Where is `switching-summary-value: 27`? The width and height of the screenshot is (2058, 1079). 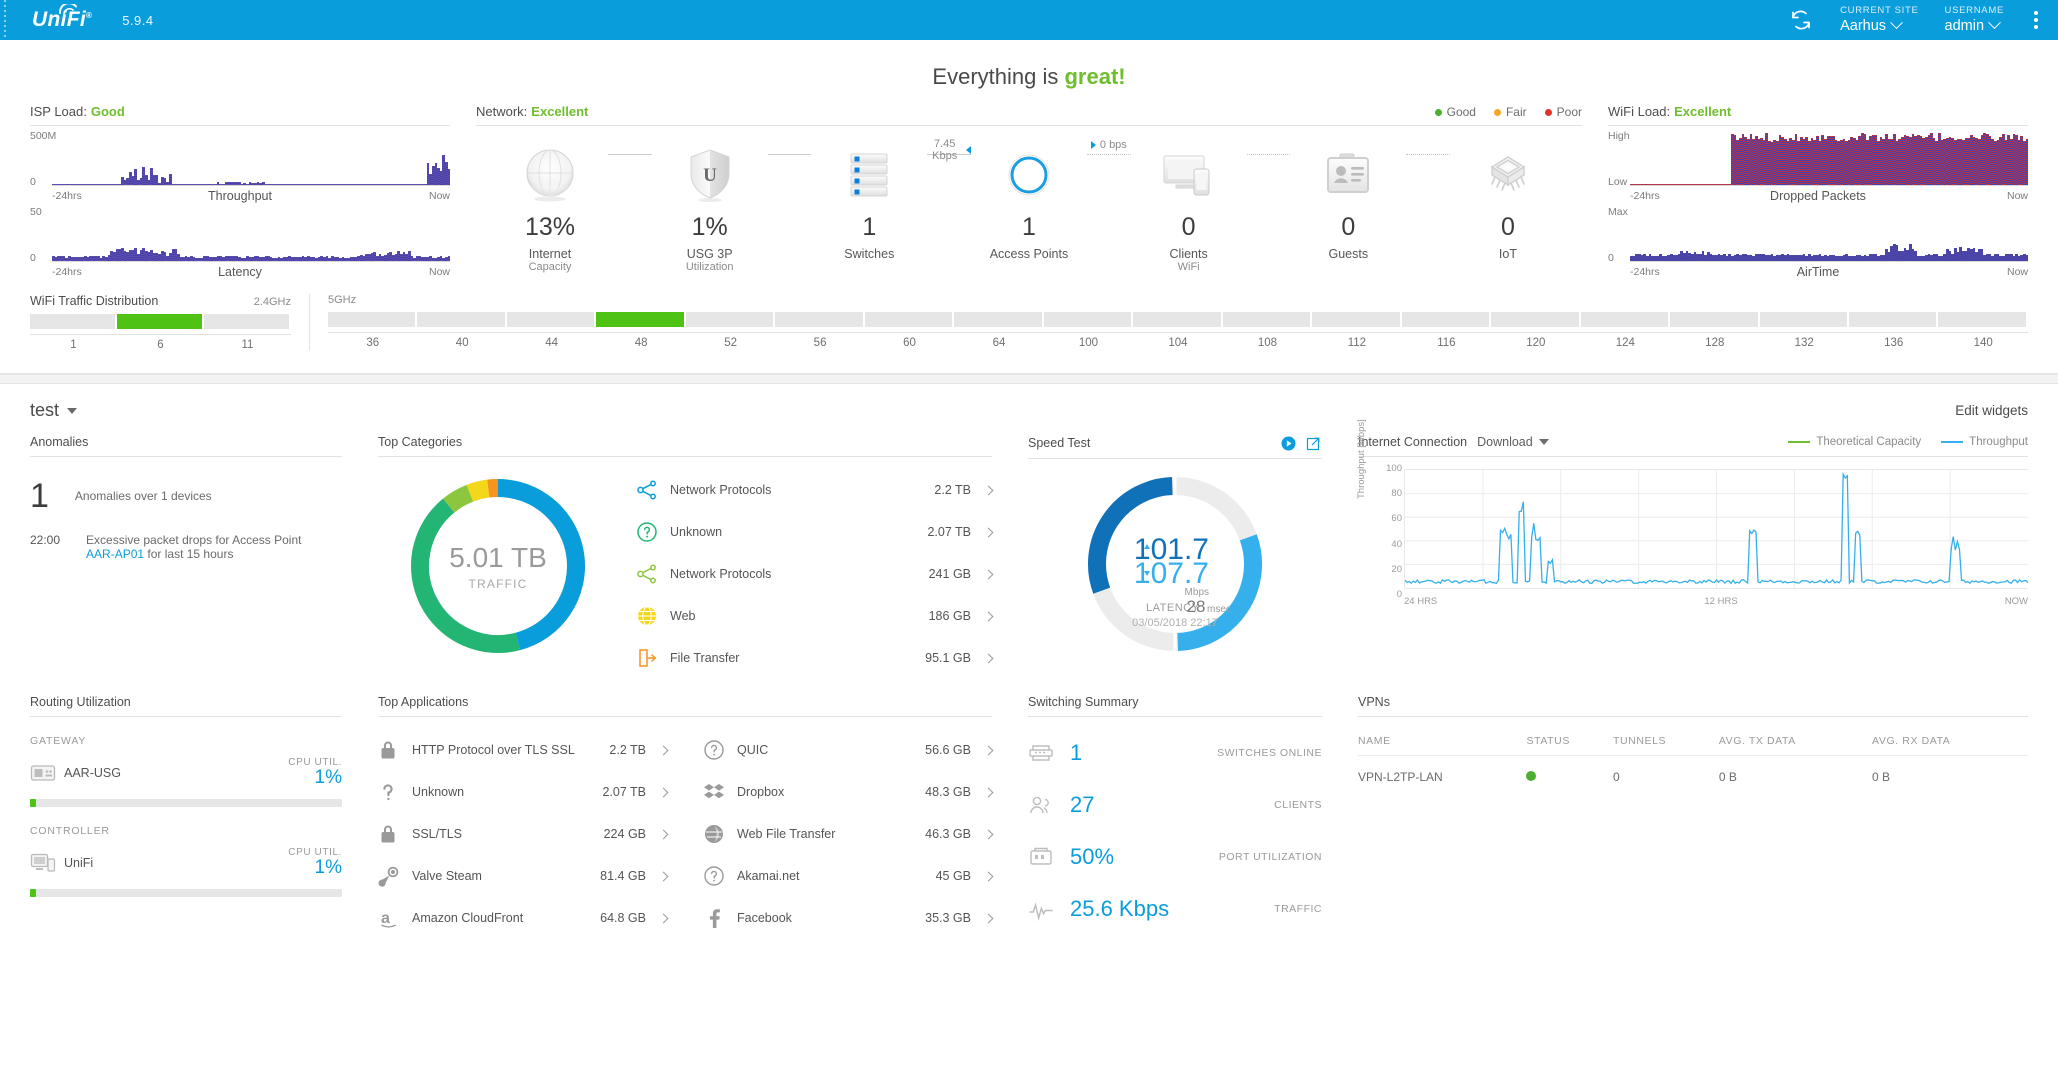 switching-summary-value: 27 is located at coordinates (1082, 804).